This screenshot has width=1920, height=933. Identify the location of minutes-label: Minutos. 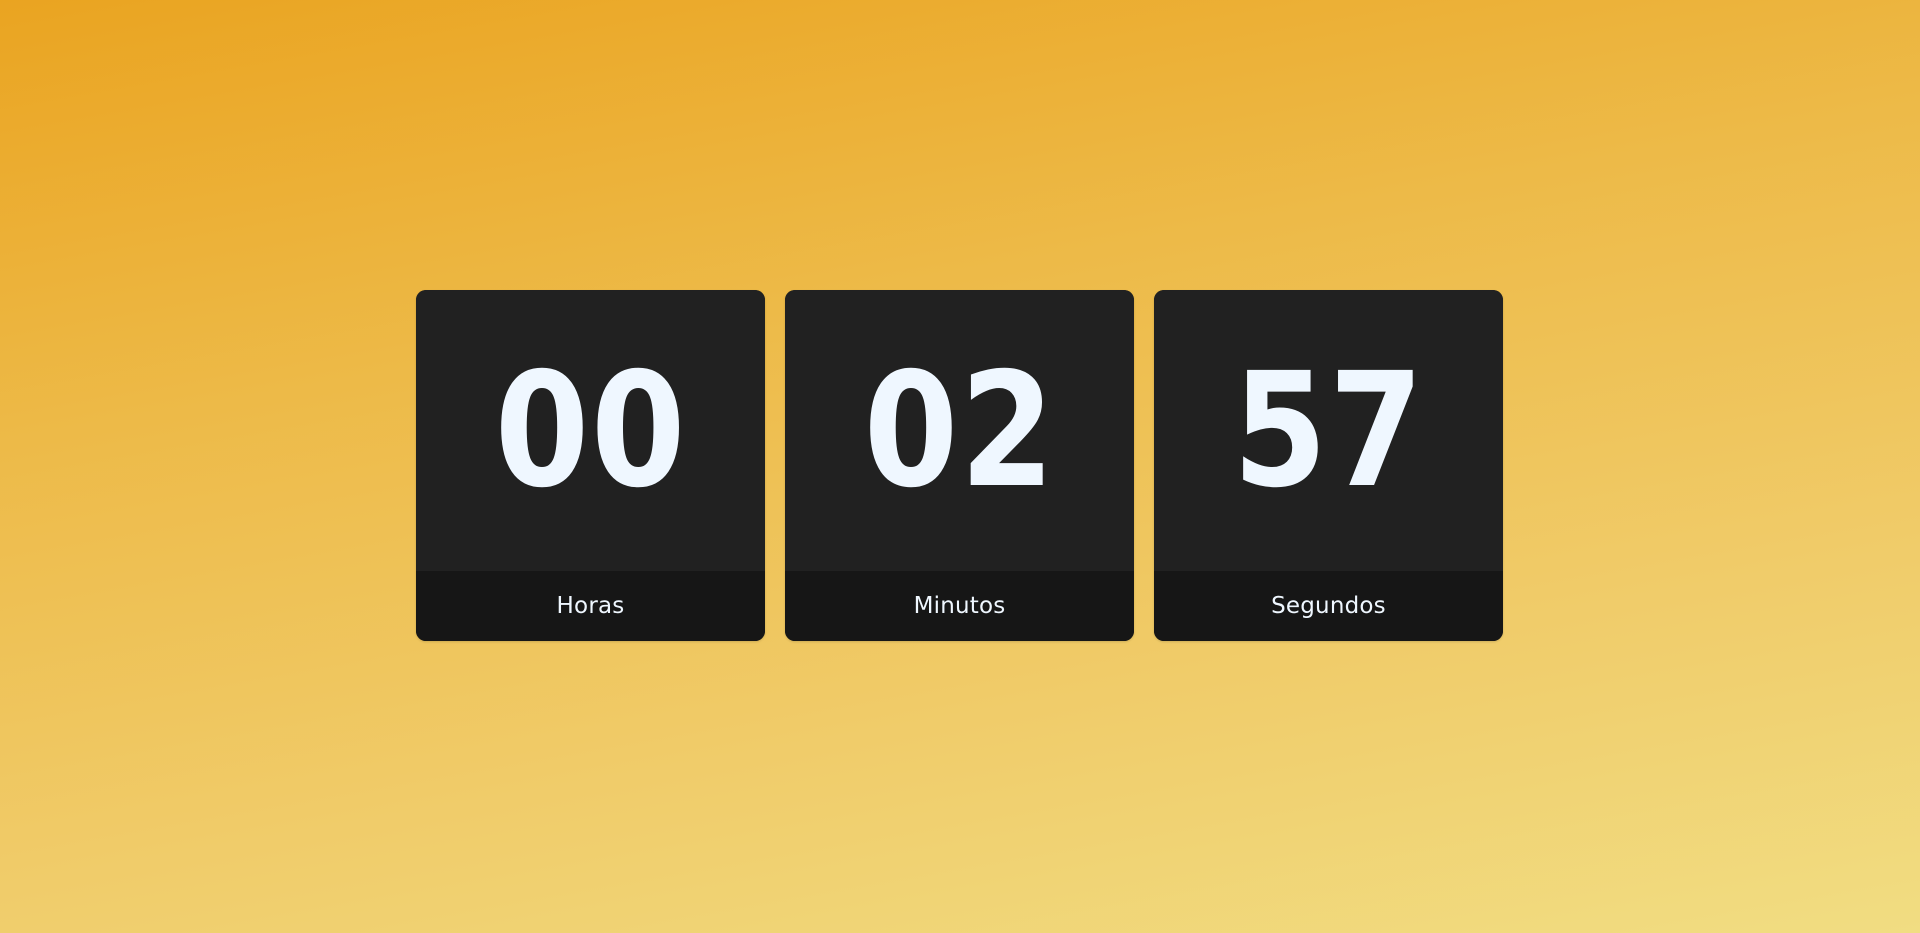
(959, 606).